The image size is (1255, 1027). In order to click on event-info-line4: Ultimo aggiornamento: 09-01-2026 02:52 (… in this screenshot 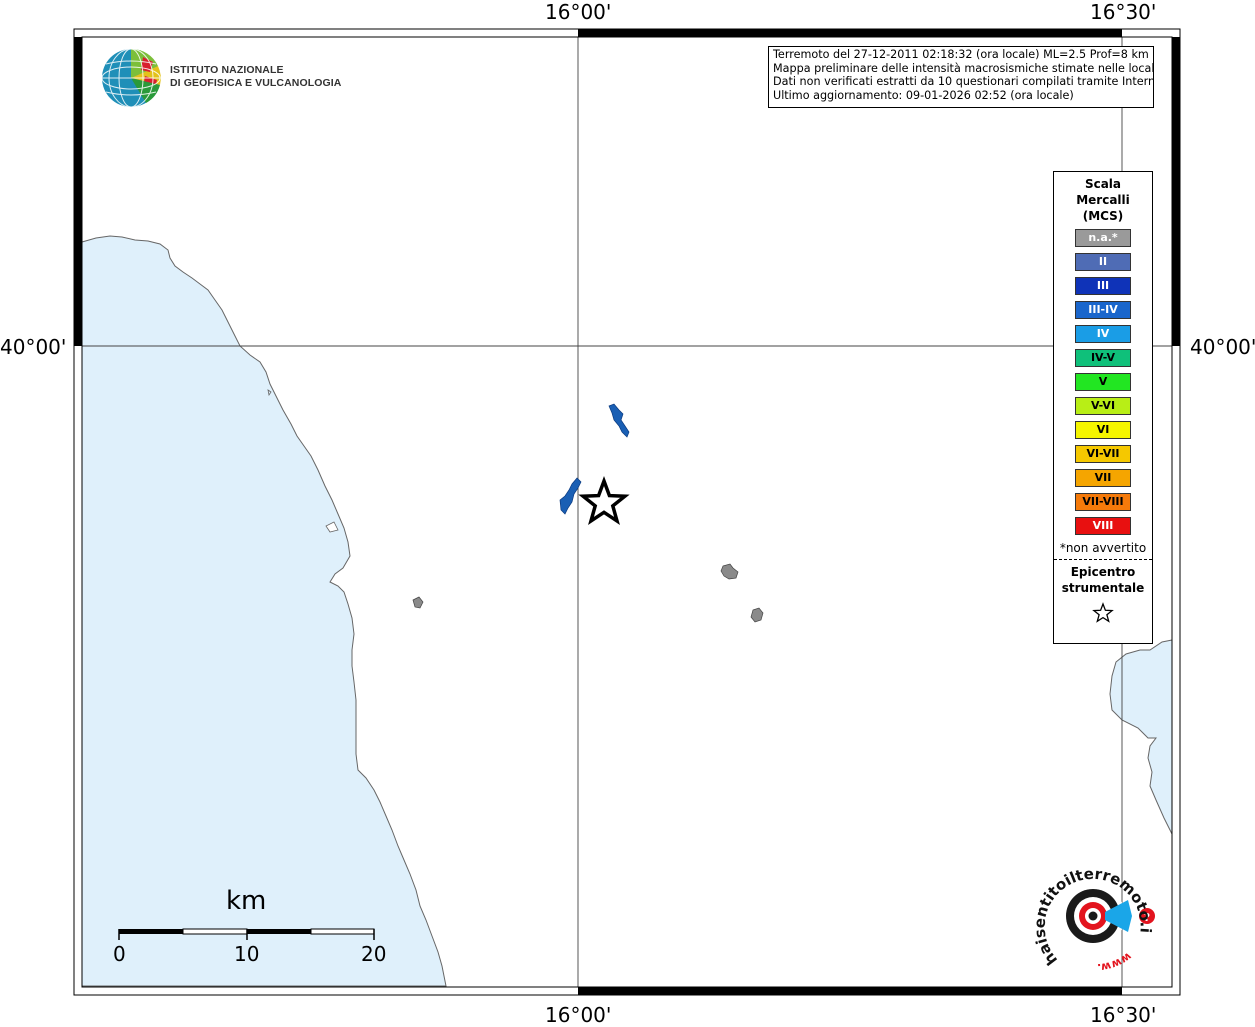, I will do `click(923, 95)`.